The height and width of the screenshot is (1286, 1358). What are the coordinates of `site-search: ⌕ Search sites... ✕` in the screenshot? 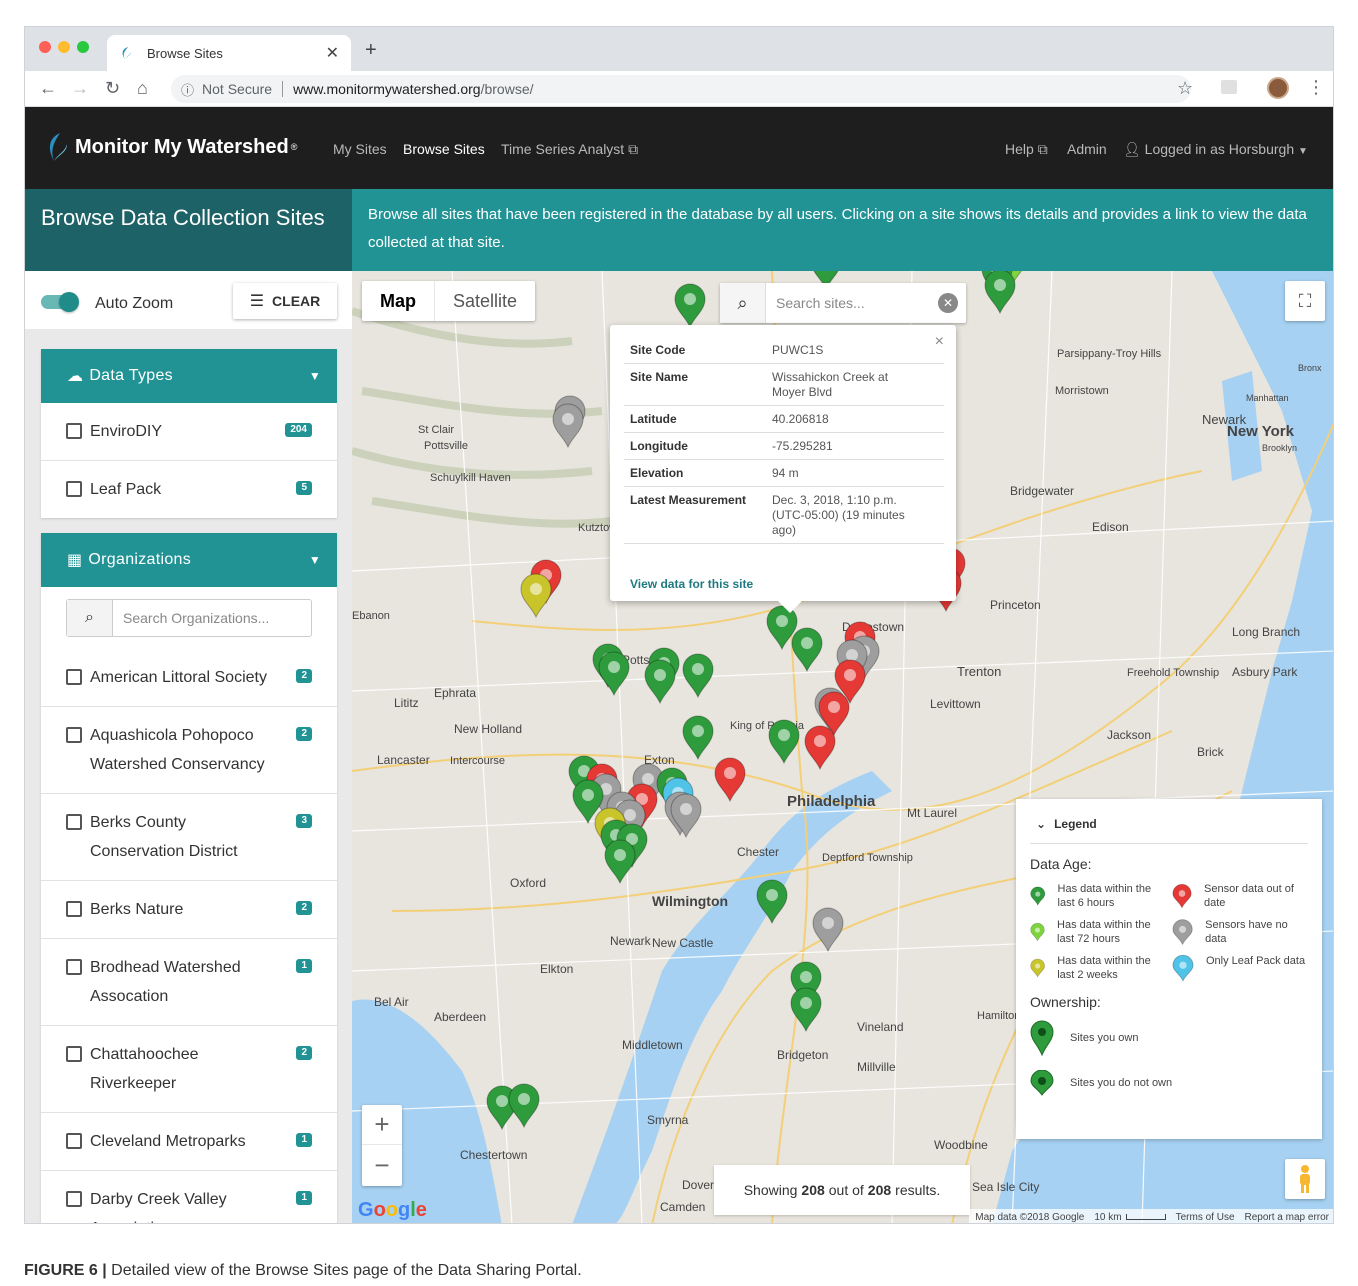 It's located at (843, 303).